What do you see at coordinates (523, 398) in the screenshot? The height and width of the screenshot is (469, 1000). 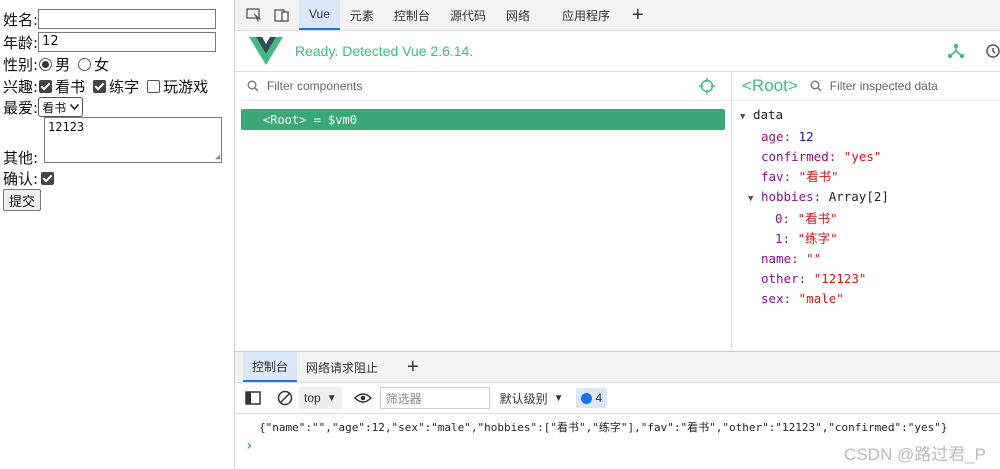 I see `log-level-value: 默认级别` at bounding box center [523, 398].